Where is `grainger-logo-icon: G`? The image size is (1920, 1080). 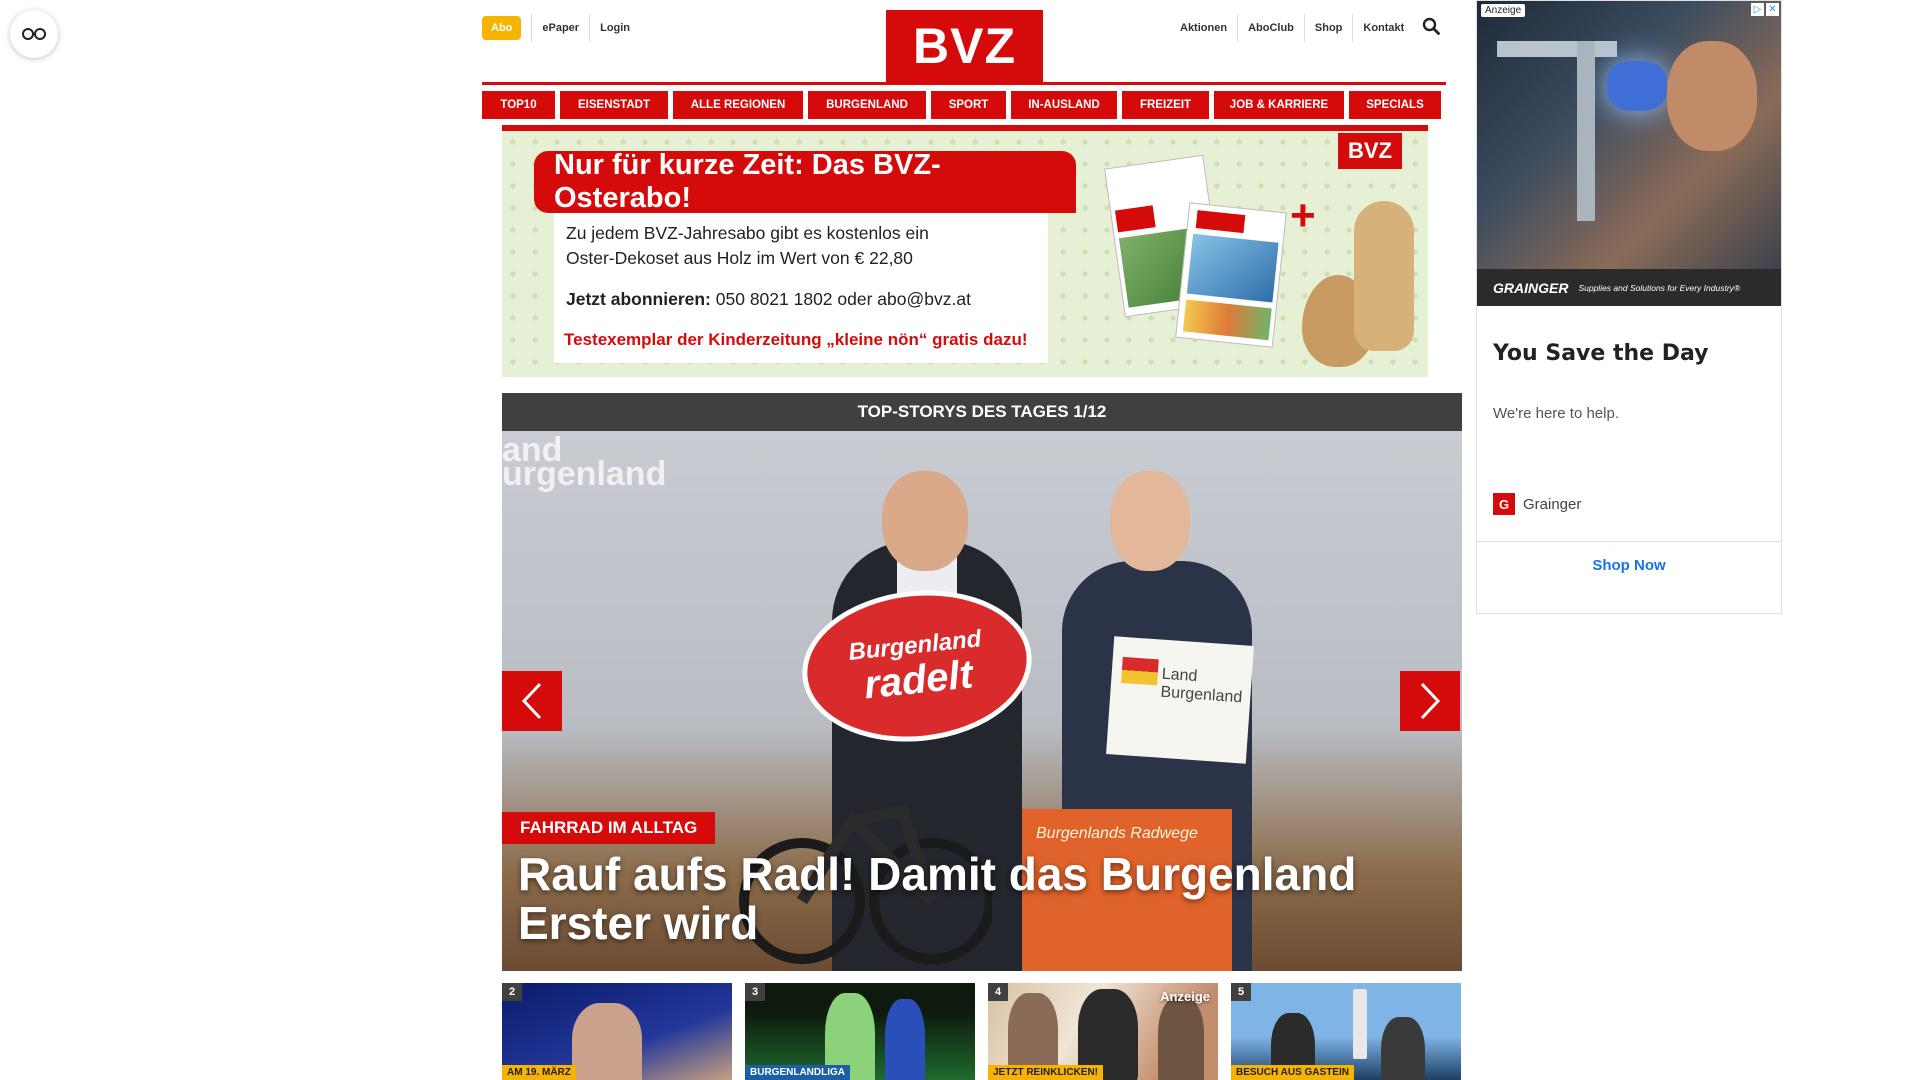
grainger-logo-icon: G is located at coordinates (1504, 504).